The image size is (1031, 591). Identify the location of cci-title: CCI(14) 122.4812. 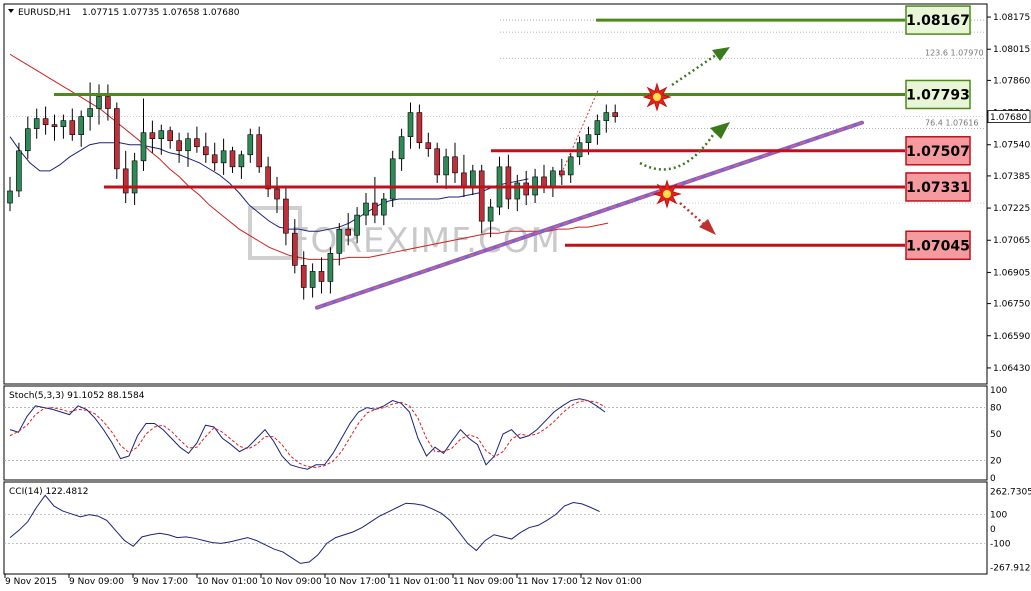
(49, 492).